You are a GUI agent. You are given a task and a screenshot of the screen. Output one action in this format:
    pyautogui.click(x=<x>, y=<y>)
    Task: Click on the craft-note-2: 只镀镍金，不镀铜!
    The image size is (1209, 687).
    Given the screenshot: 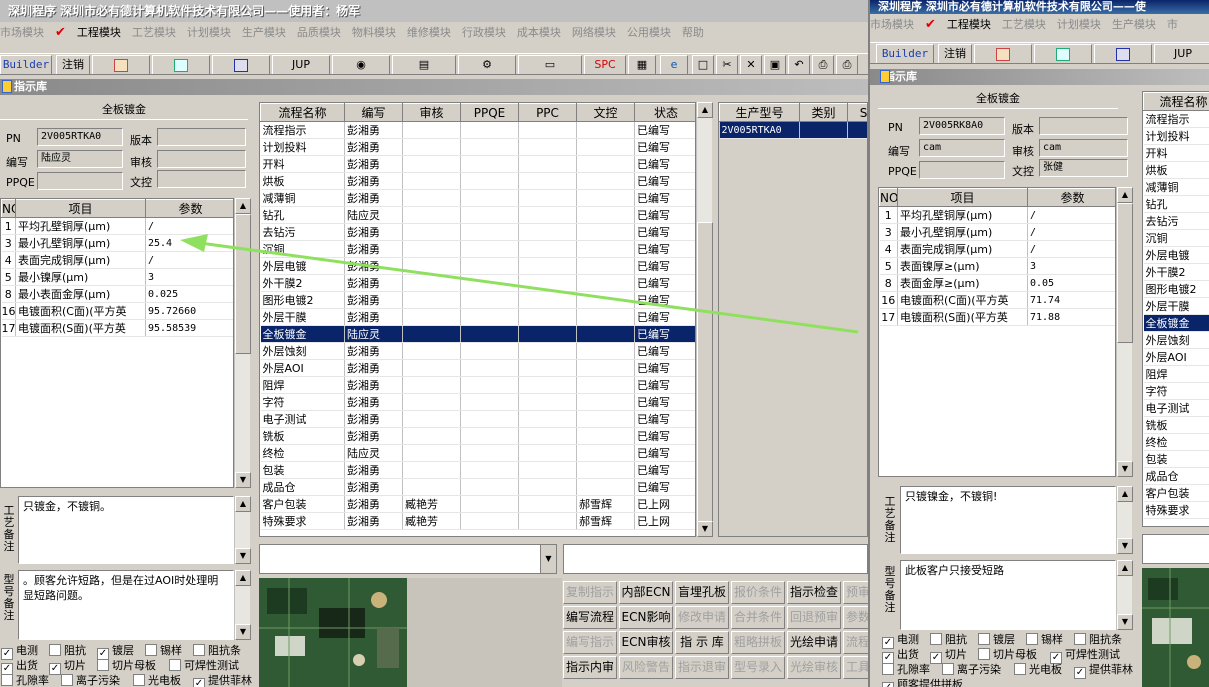 What is the action you would take?
    pyautogui.click(x=1008, y=520)
    